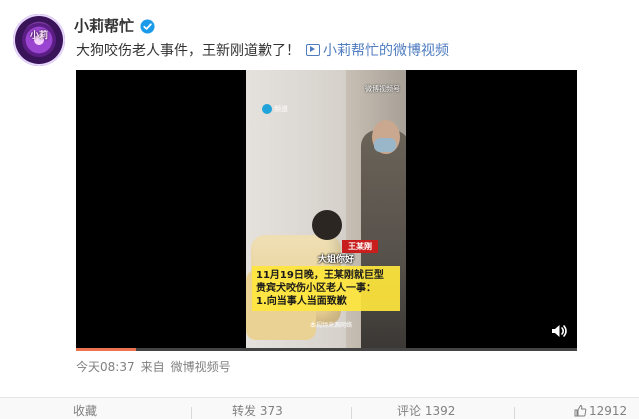  Describe the element at coordinates (104, 26) in the screenshot. I see `username: 小莉帮忙` at that location.